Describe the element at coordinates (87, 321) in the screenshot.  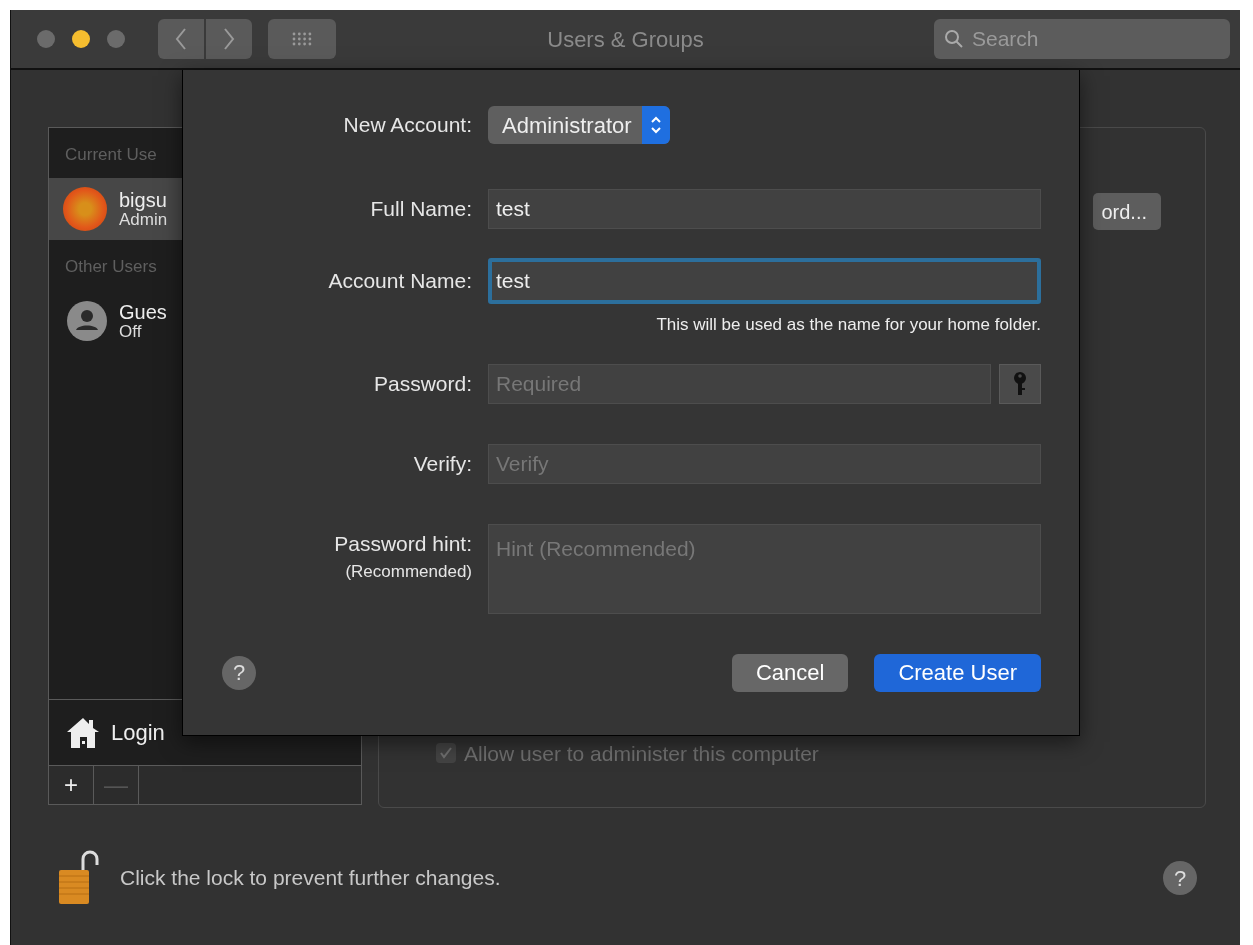
I see `user-silhouette-icon` at that location.